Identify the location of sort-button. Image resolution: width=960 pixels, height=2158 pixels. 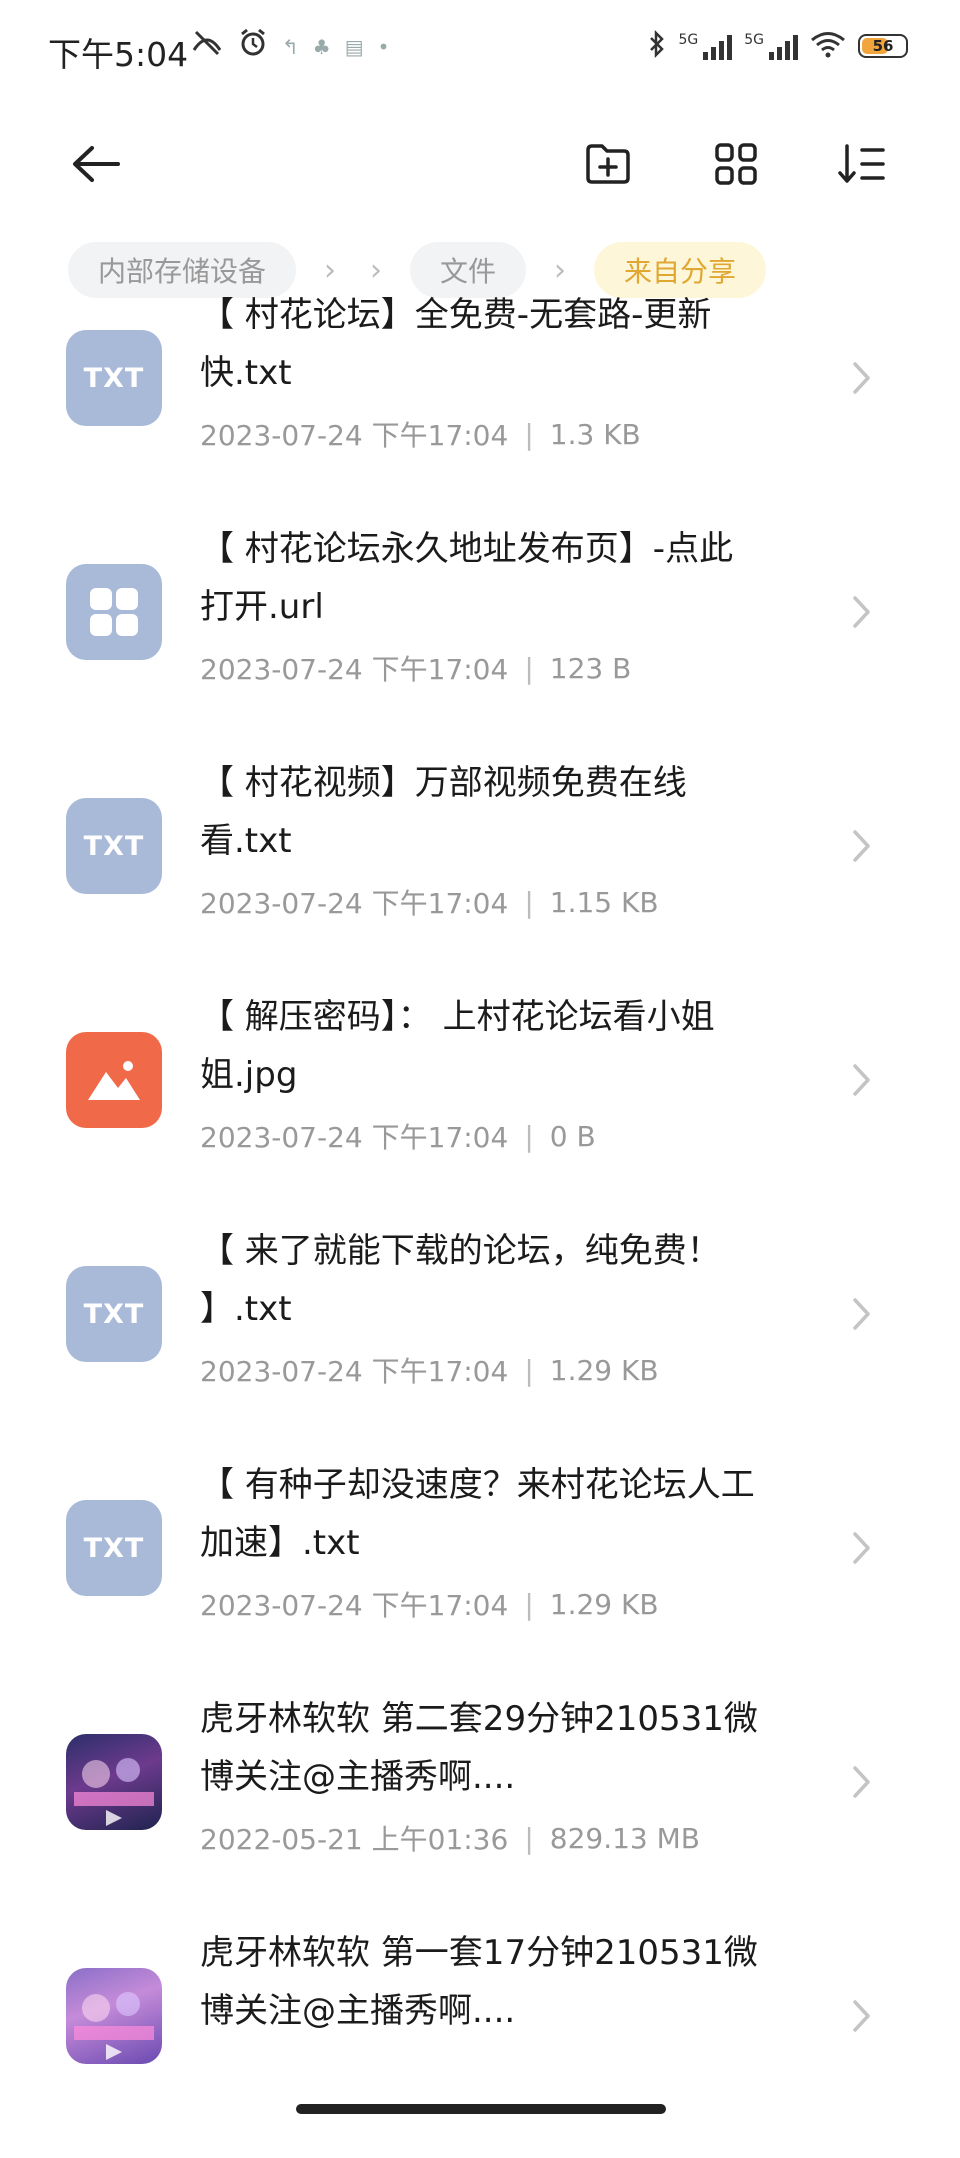
(862, 164).